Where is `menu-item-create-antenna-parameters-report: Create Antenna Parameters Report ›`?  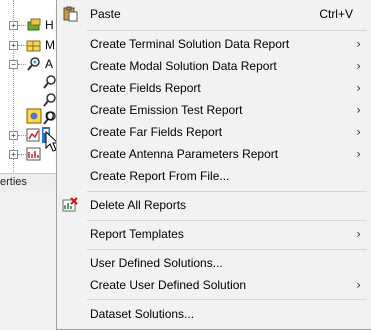 menu-item-create-antenna-parameters-report: Create Antenna Parameters Report › is located at coordinates (214, 154).